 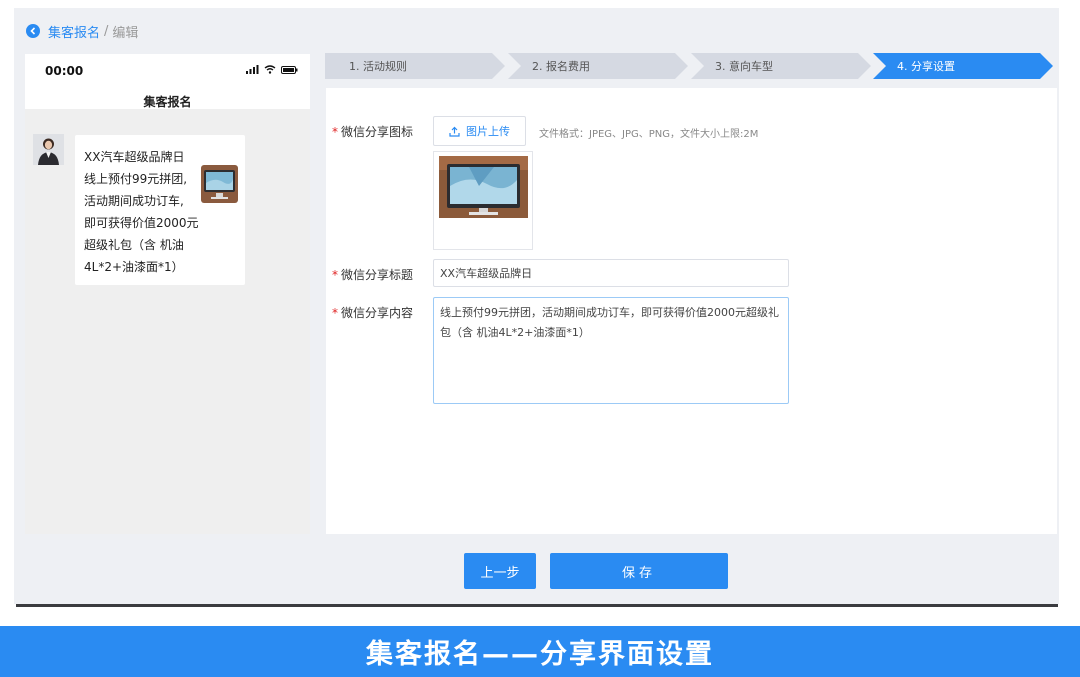 I want to click on signal-icon, so click(x=252, y=69).